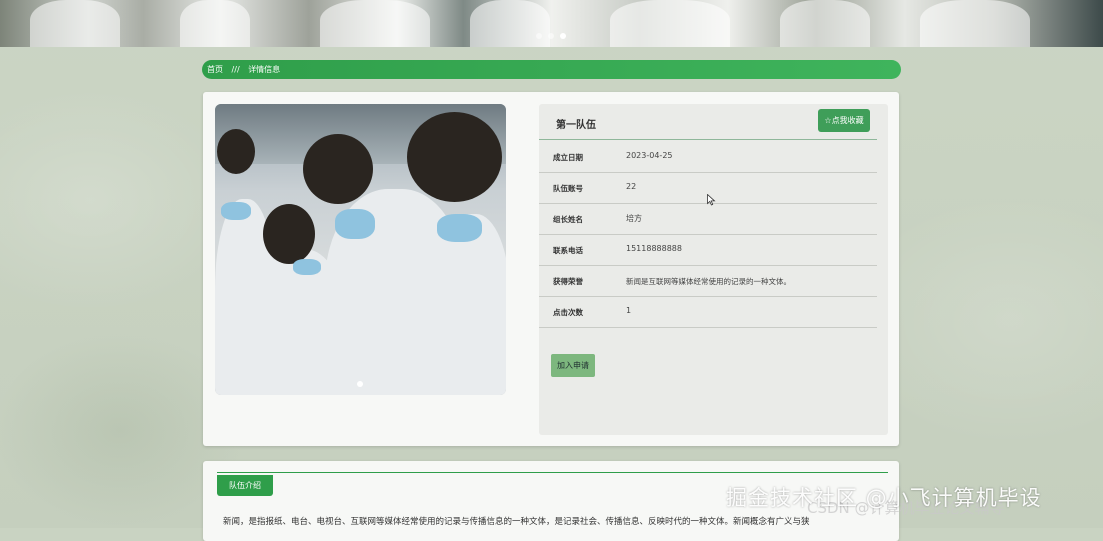  I want to click on photo-pager-dot, so click(360, 384).